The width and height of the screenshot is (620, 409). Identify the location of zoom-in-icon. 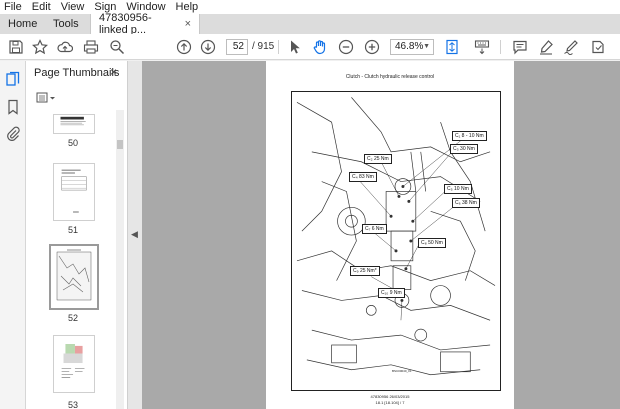
(372, 47).